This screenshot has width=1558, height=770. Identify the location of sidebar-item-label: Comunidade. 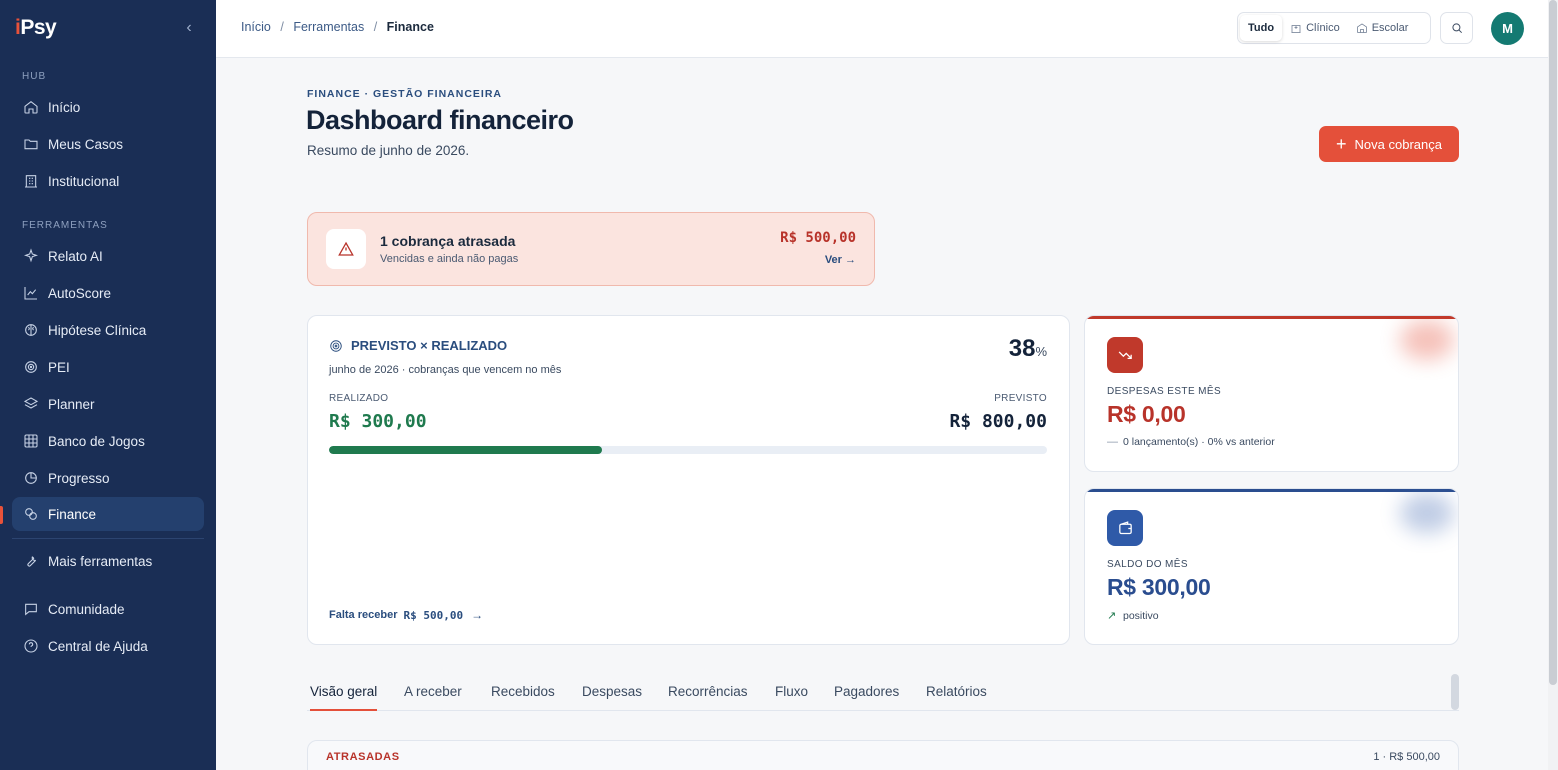
(86, 609).